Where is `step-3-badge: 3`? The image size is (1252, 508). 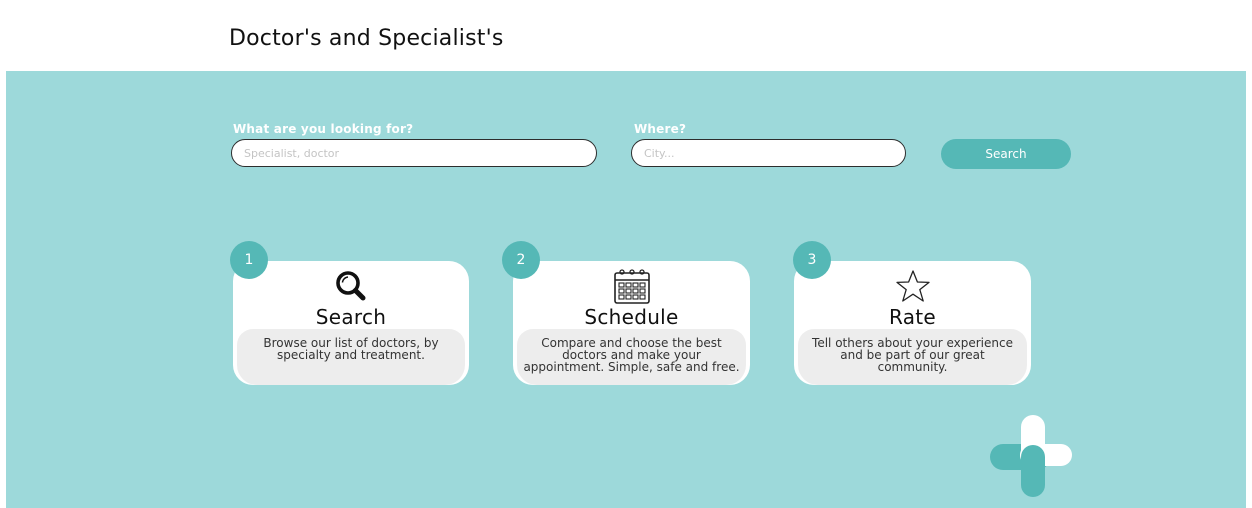 step-3-badge: 3 is located at coordinates (812, 260).